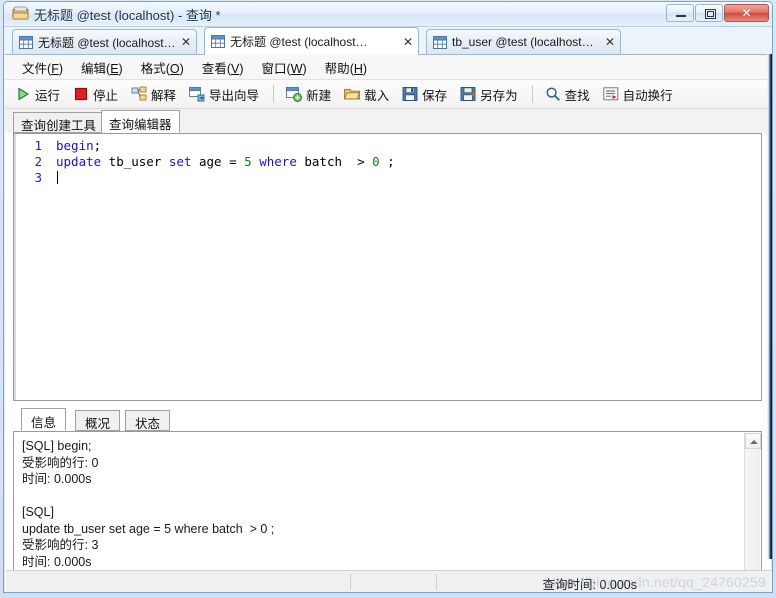  Describe the element at coordinates (499, 95) in the screenshot. I see `toolbar-save-as-label: 另存为` at that location.